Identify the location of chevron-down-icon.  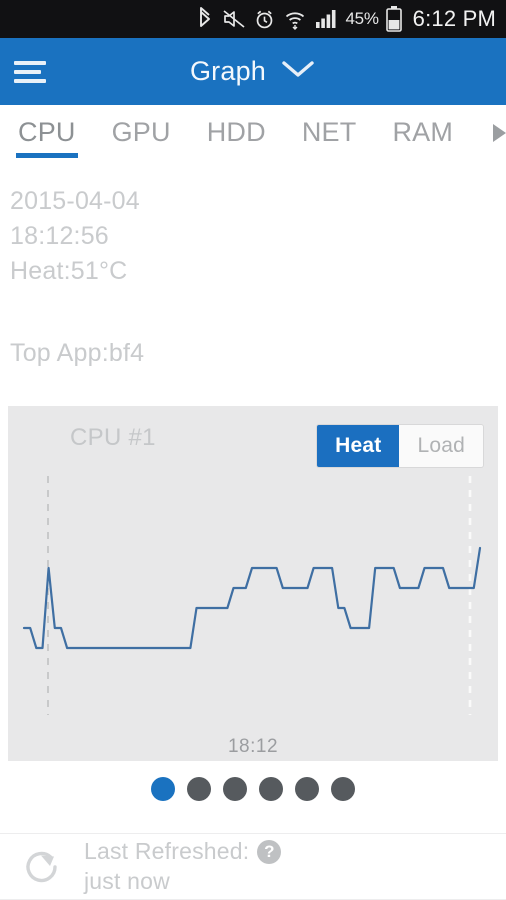
(298, 71).